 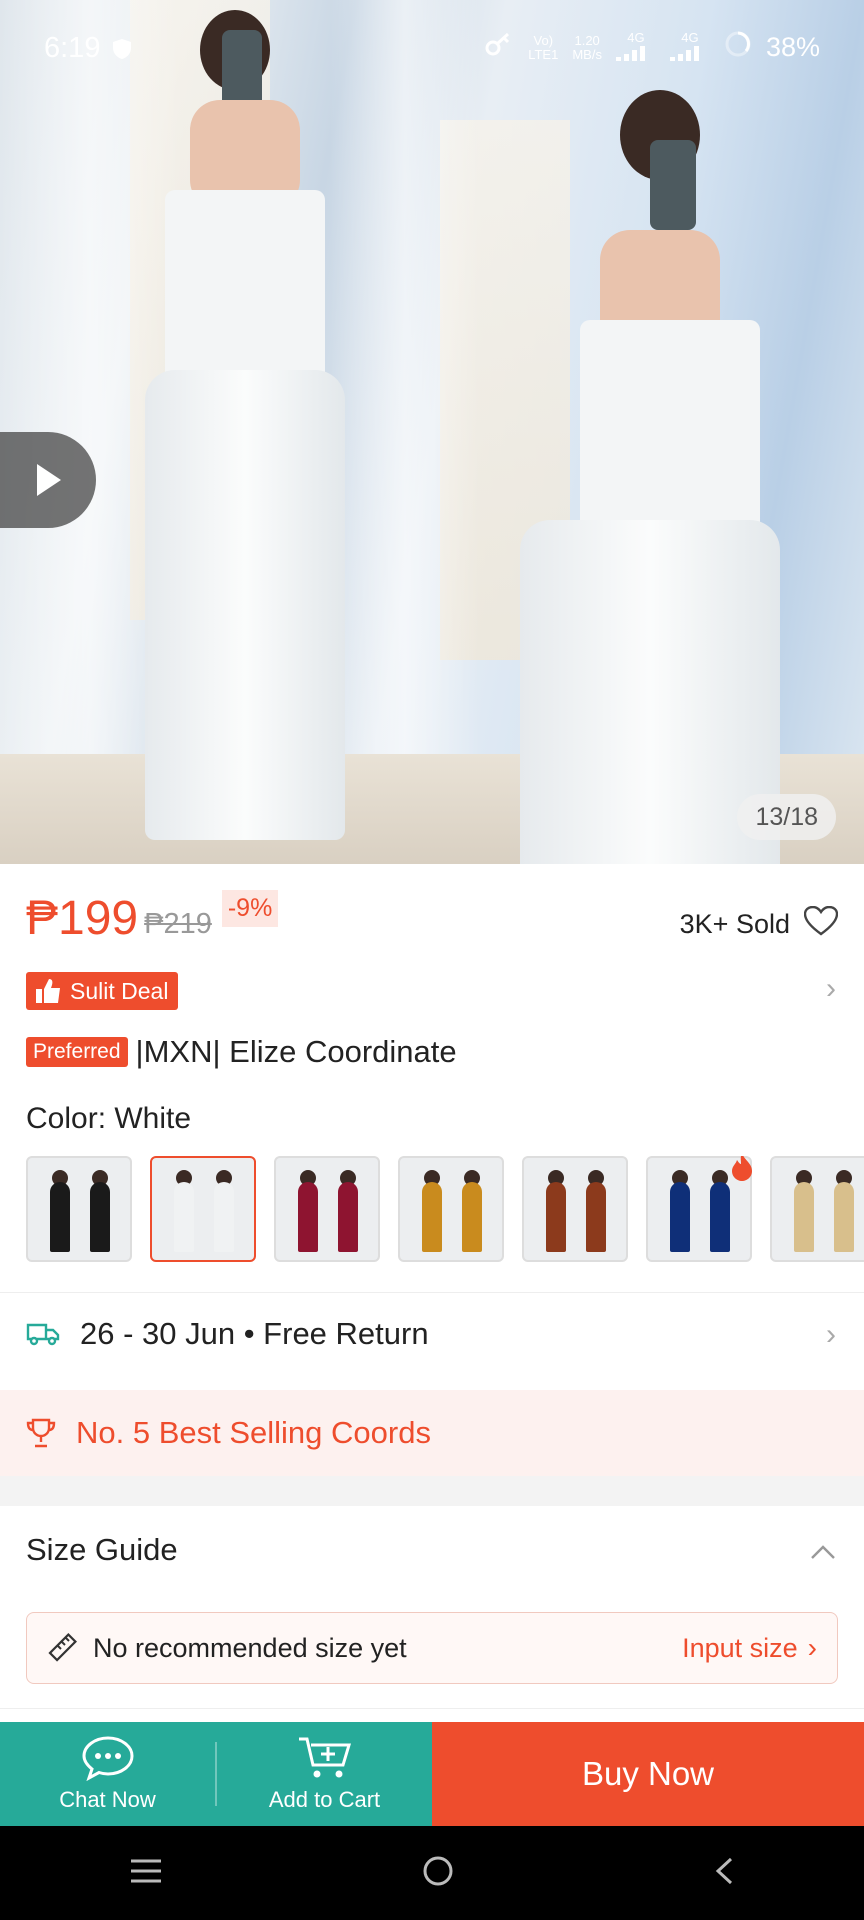 I want to click on color-swatches, so click(x=445, y=1209).